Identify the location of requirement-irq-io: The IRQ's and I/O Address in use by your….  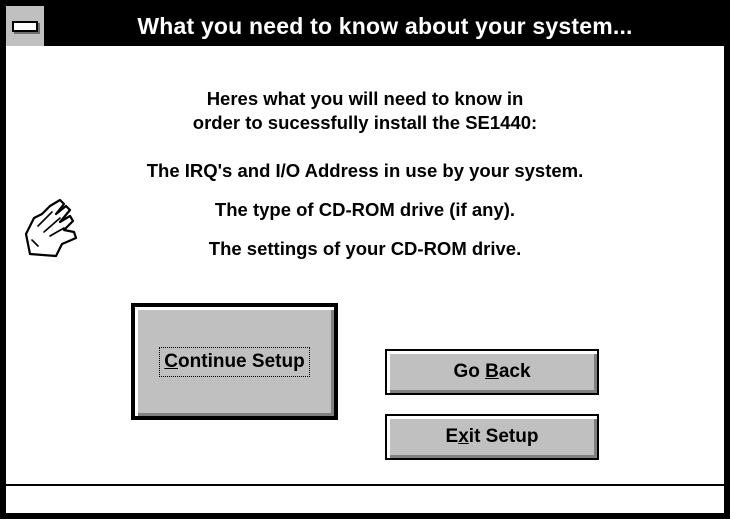
(365, 170).